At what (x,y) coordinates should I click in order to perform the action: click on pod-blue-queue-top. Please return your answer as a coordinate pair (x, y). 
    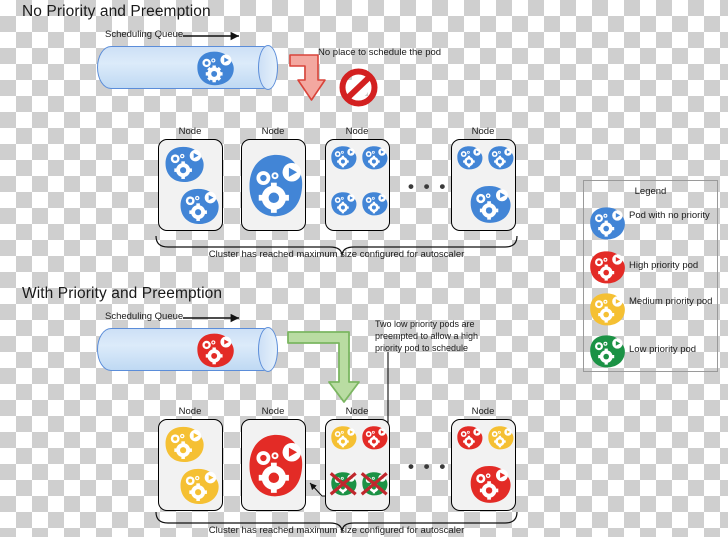
    Looking at the image, I should click on (215, 68).